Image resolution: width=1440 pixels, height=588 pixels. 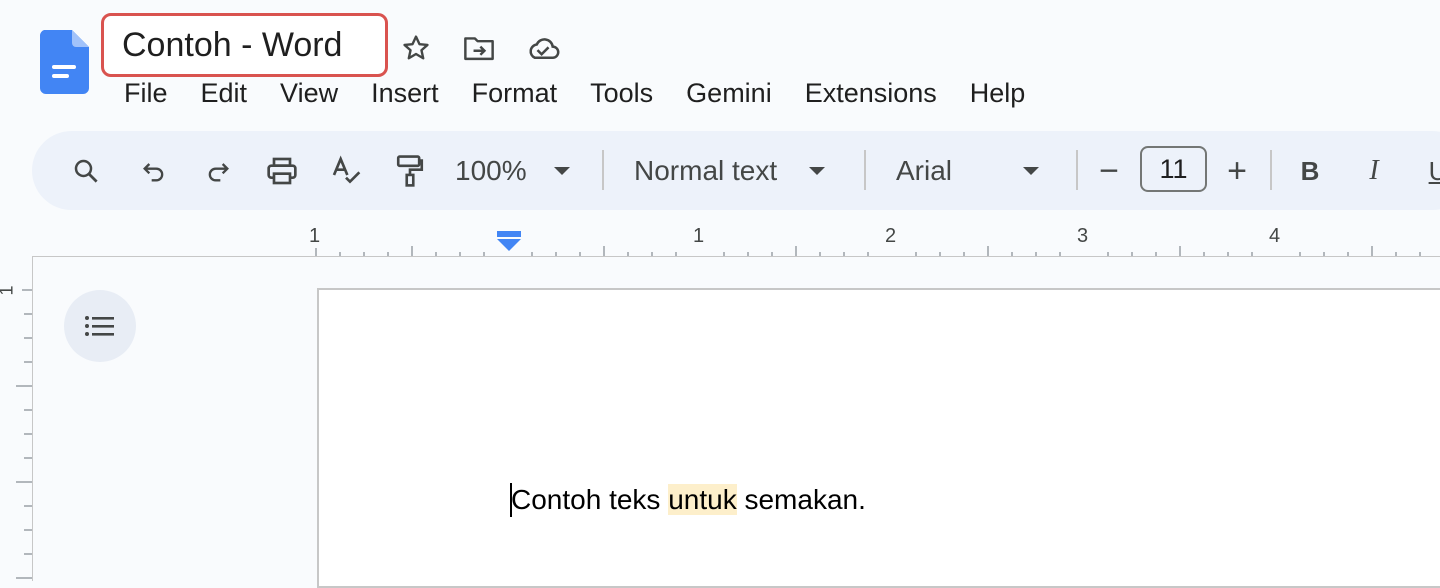 I want to click on zoom-select: 100%, so click(x=520, y=171).